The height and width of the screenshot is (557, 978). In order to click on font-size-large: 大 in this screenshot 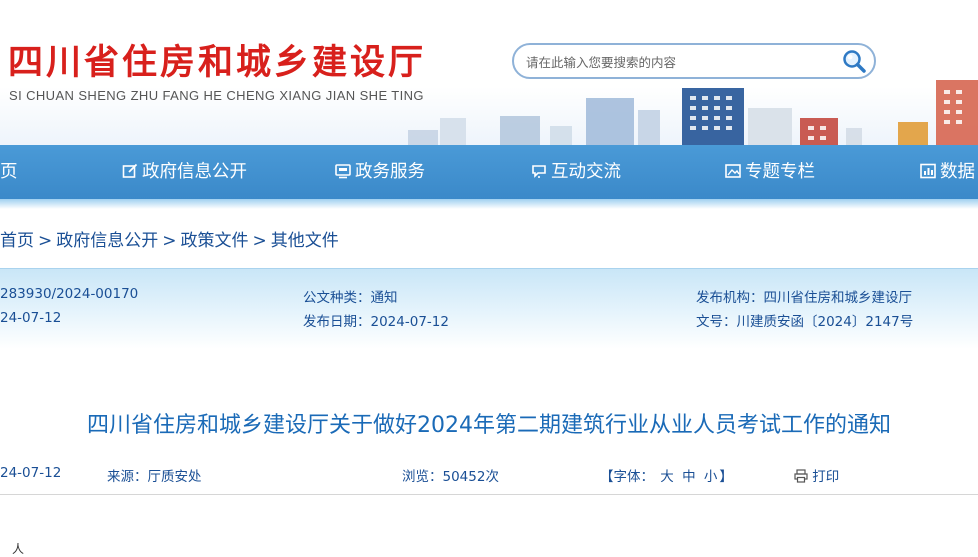, I will do `click(667, 477)`.